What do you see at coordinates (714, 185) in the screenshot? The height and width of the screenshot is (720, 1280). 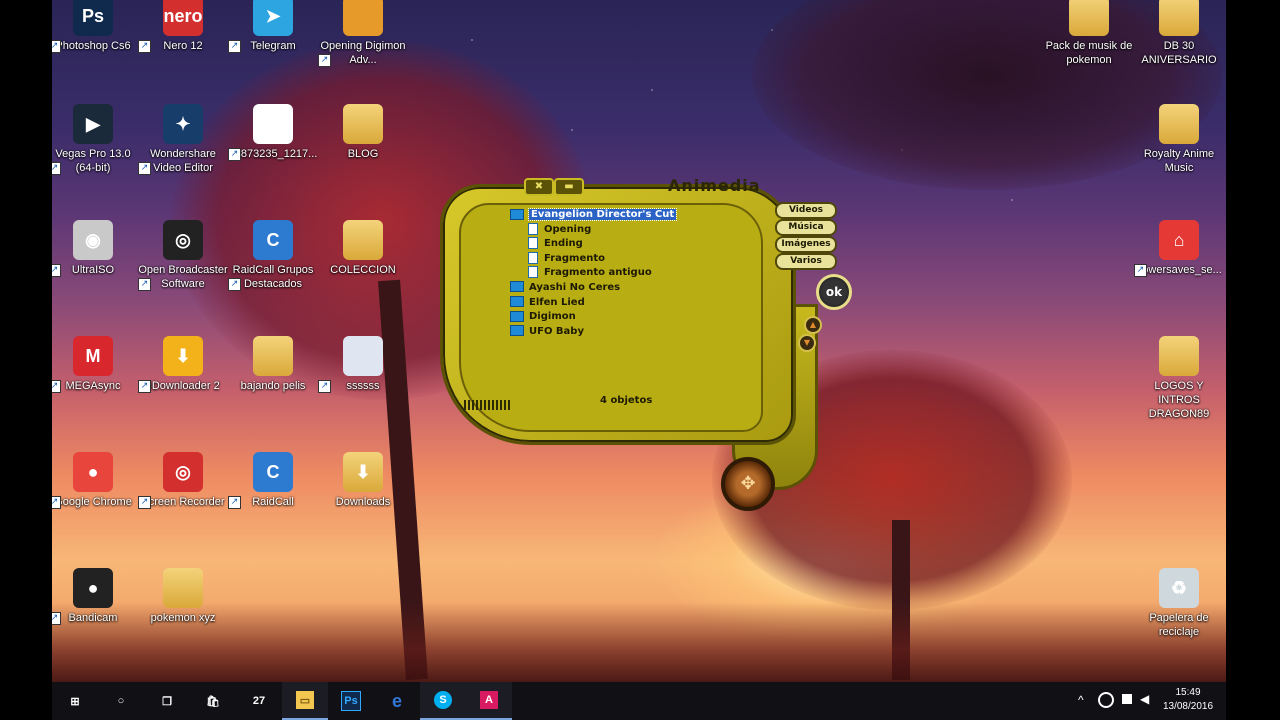 I see `player-title: Animedia` at bounding box center [714, 185].